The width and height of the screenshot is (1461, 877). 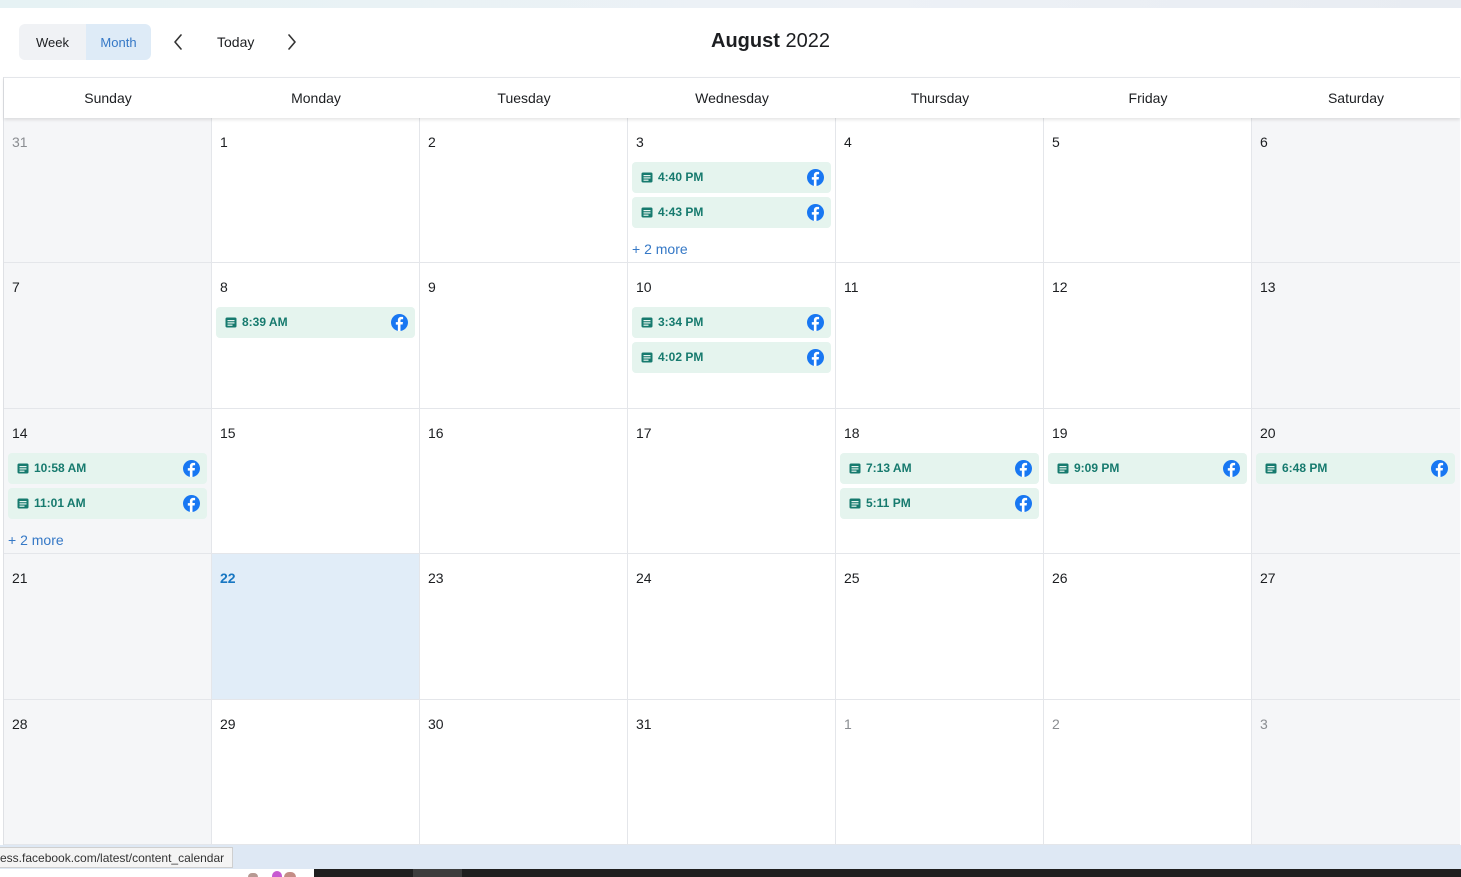 I want to click on day-number: 27, so click(x=1268, y=578).